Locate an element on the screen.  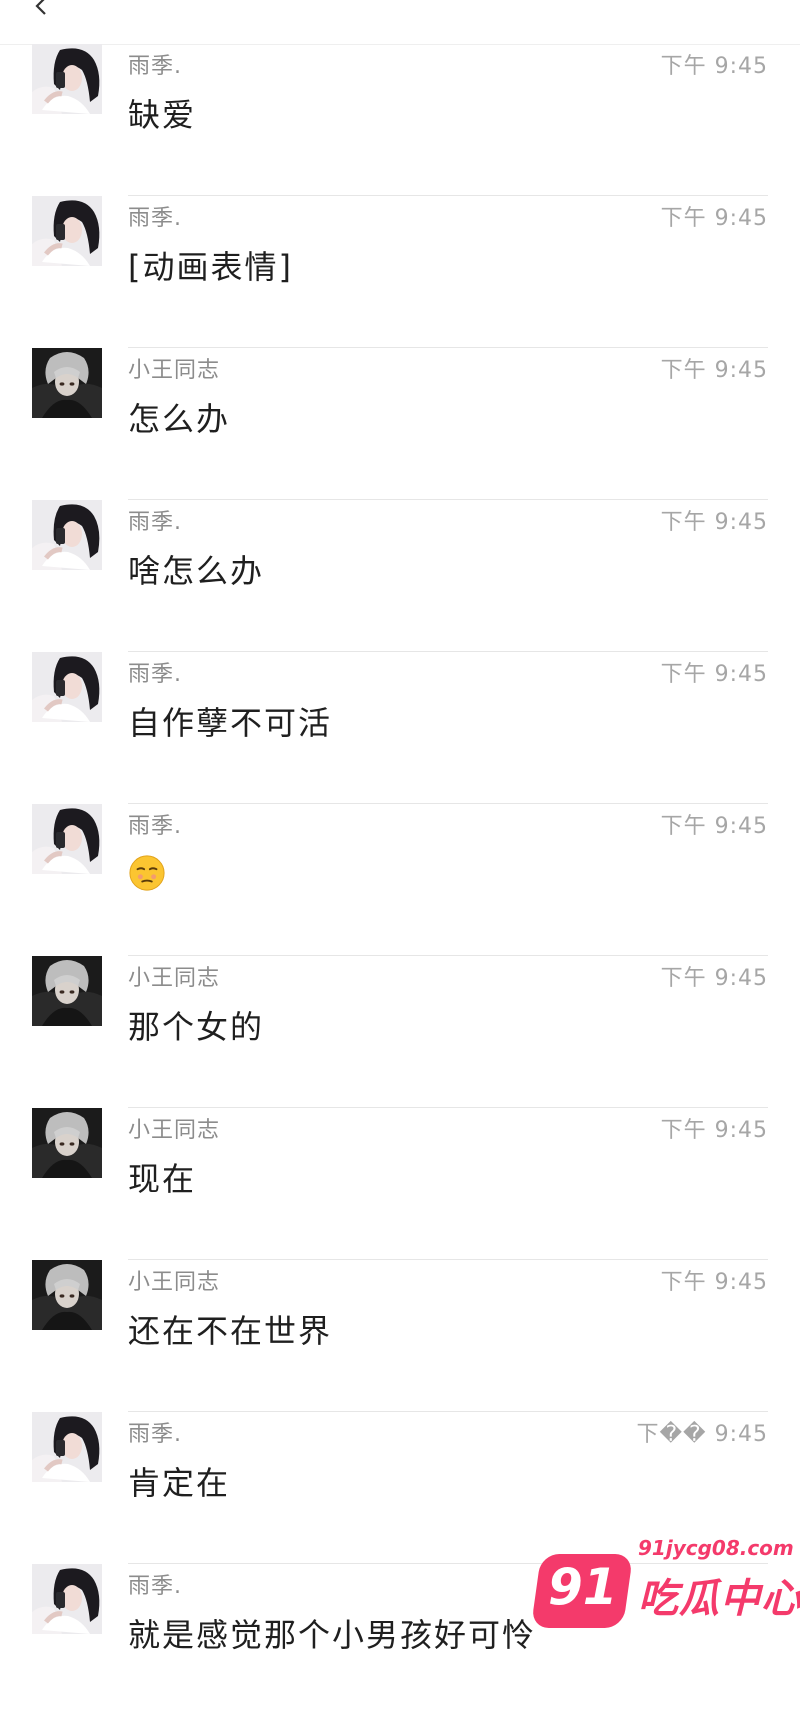
message-emoji is located at coordinates (147, 871).